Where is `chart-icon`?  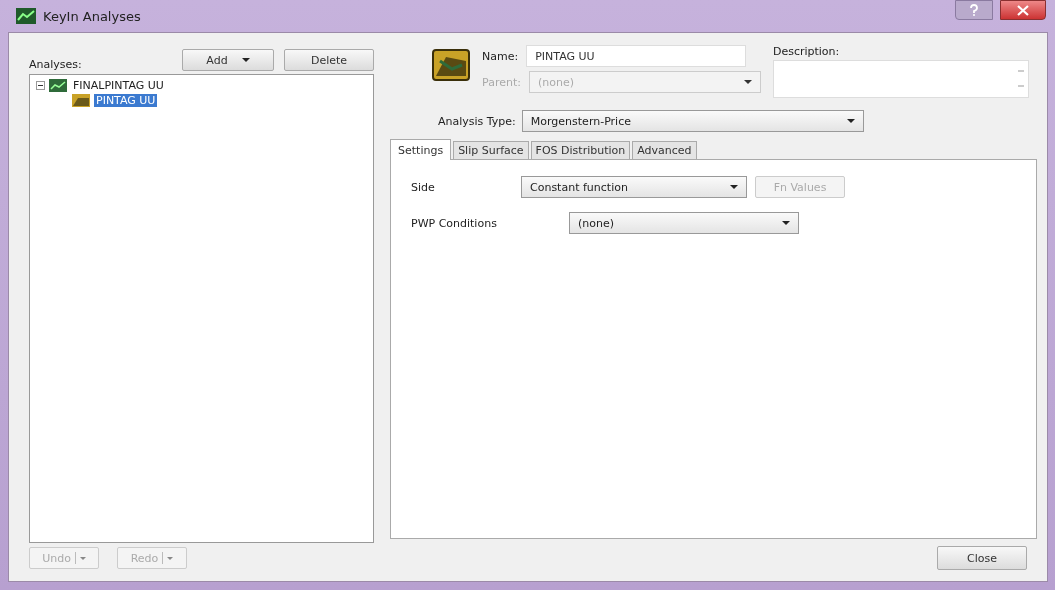 chart-icon is located at coordinates (58, 85).